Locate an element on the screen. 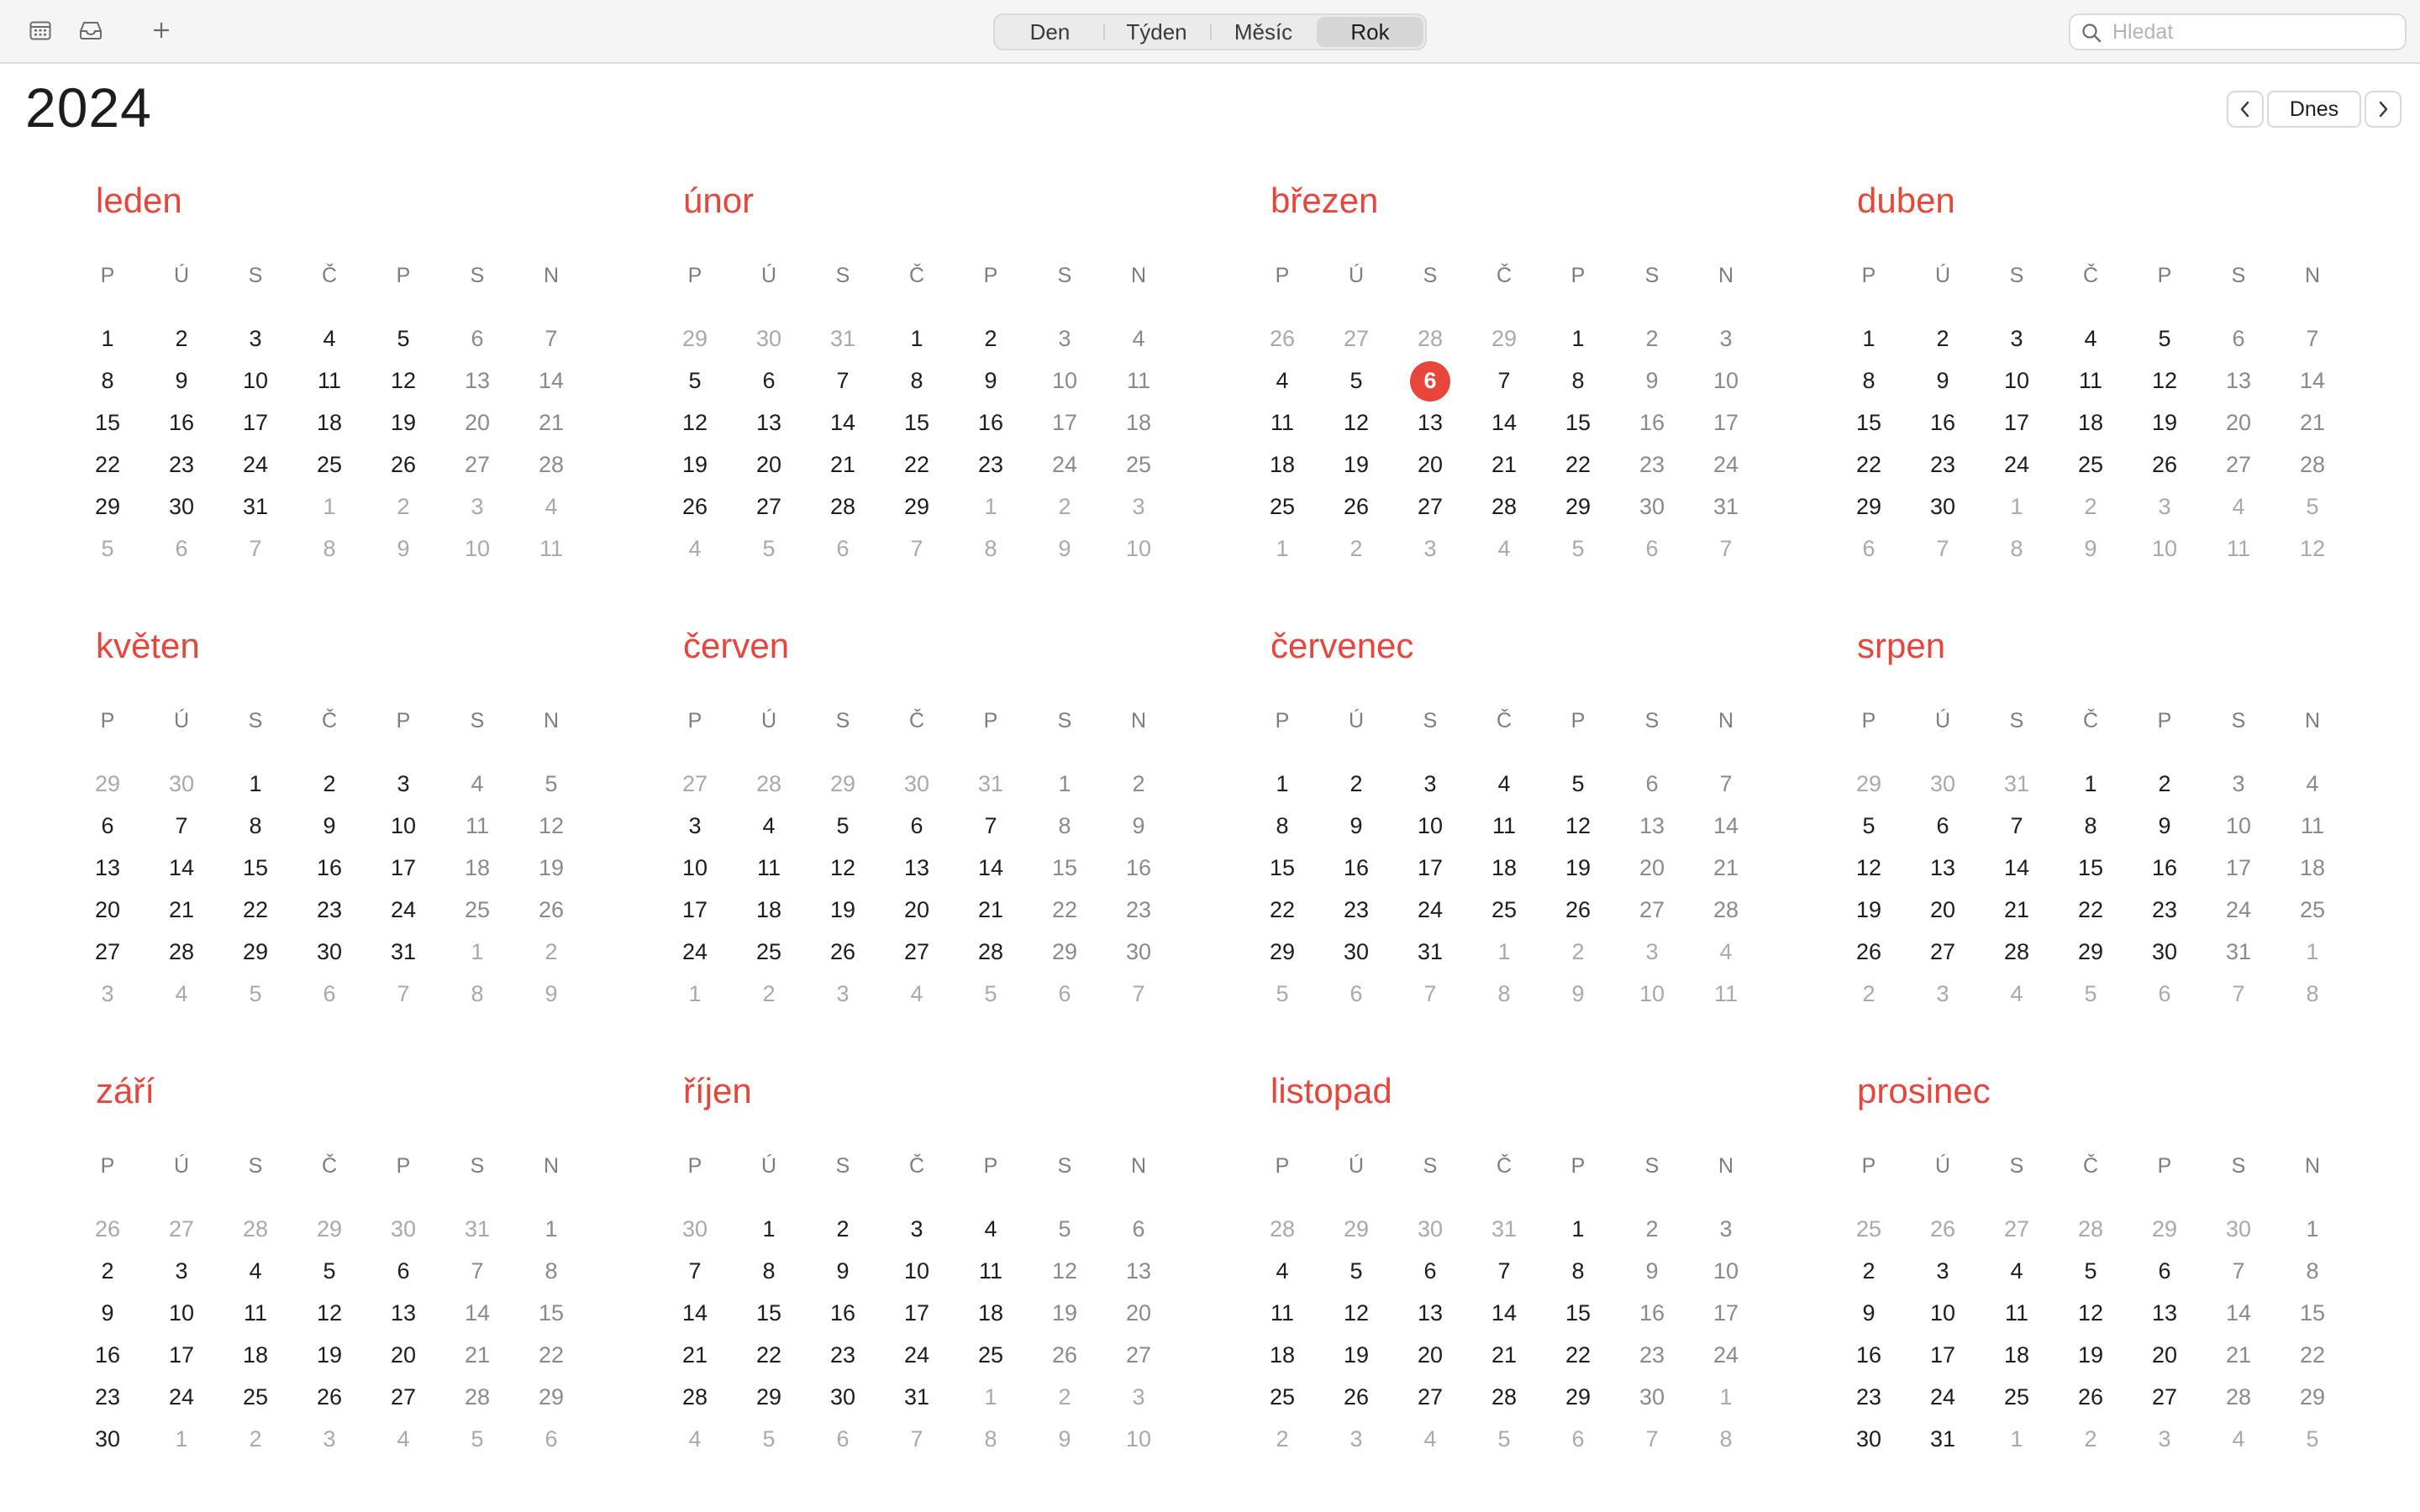  day-cell: 30 is located at coordinates (1652, 507).